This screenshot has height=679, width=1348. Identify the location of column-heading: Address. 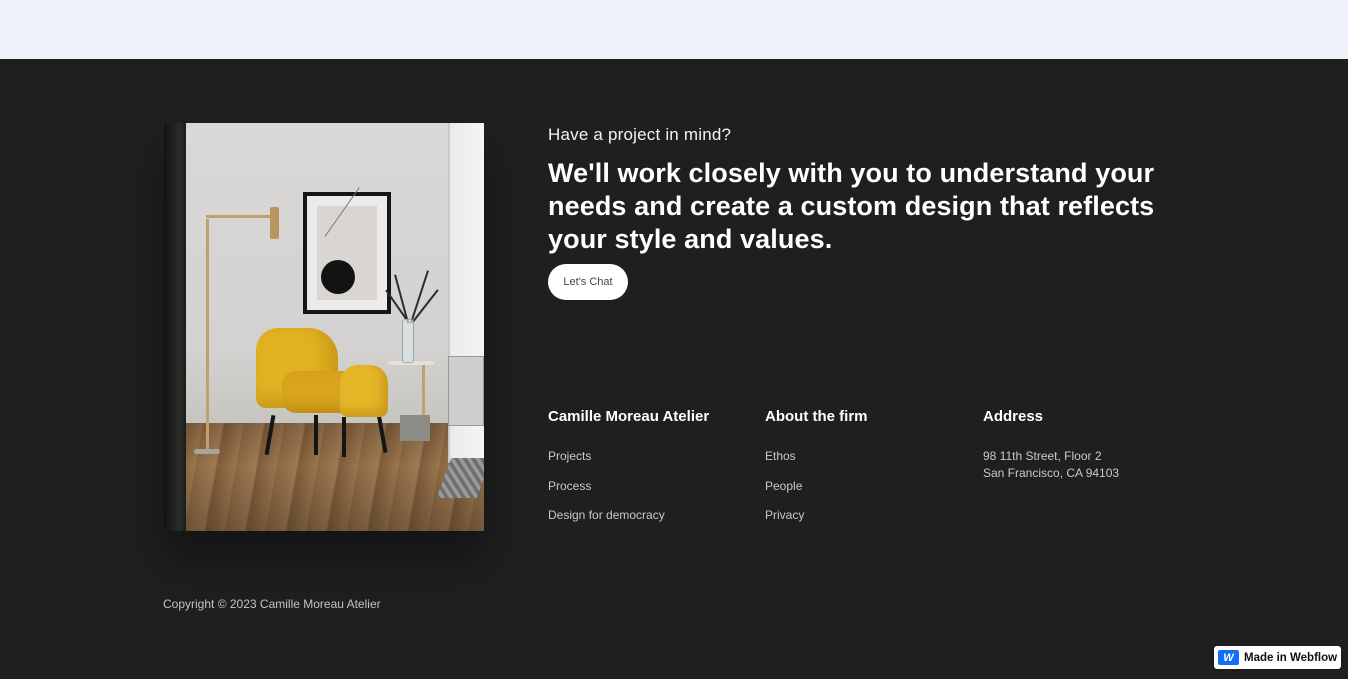
(1013, 416).